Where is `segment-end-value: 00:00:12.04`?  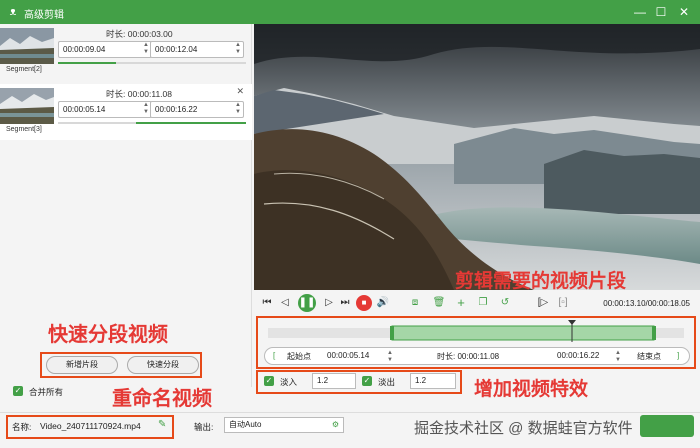 segment-end-value: 00:00:12.04 is located at coordinates (176, 49).